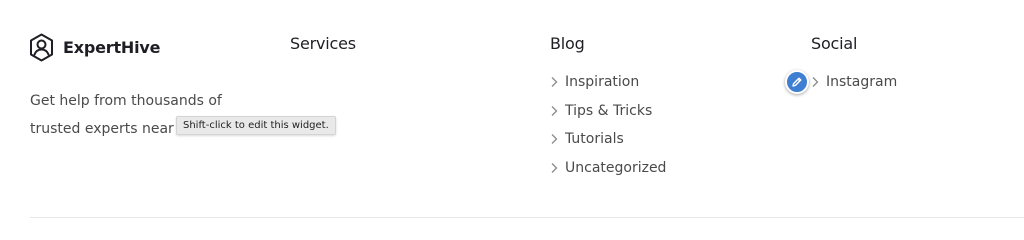 This screenshot has height=240, width=1024. I want to click on blog-link-label: Inspiration, so click(602, 82).